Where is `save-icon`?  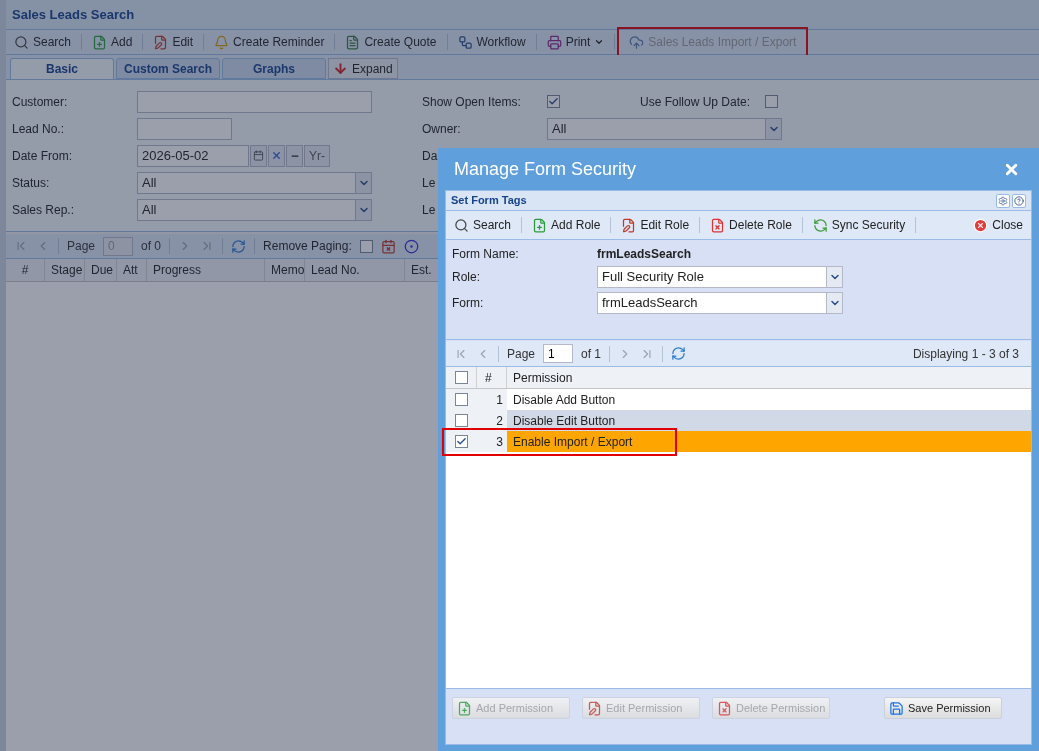
save-icon is located at coordinates (896, 708).